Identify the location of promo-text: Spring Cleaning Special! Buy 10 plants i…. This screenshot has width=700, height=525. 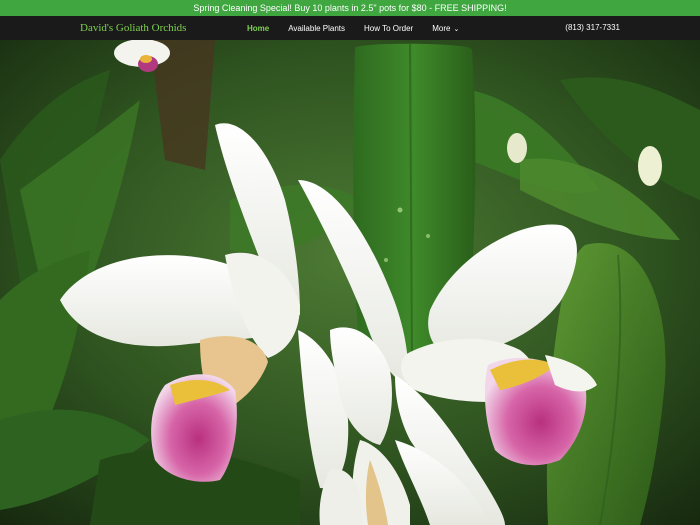
(350, 8).